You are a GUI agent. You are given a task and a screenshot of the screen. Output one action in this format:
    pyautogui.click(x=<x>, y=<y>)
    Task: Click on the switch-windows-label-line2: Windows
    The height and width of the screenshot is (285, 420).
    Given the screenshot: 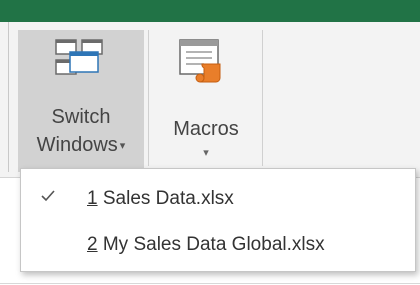 What is the action you would take?
    pyautogui.click(x=77, y=145)
    